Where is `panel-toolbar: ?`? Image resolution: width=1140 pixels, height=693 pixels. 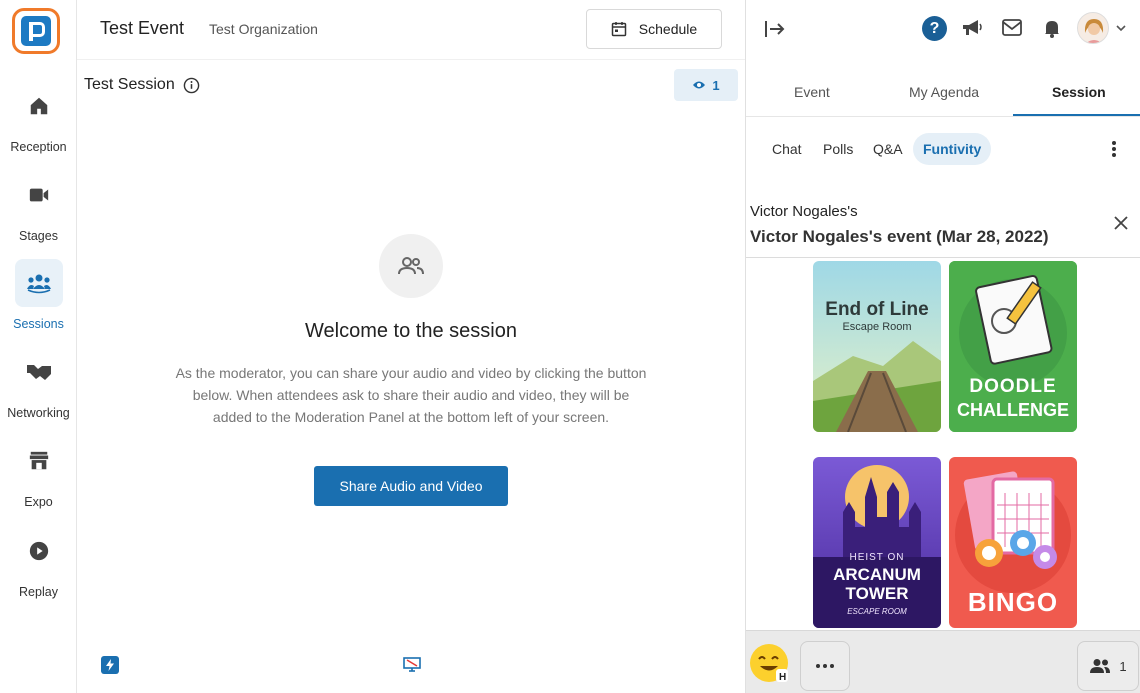
panel-toolbar: ? is located at coordinates (943, 30).